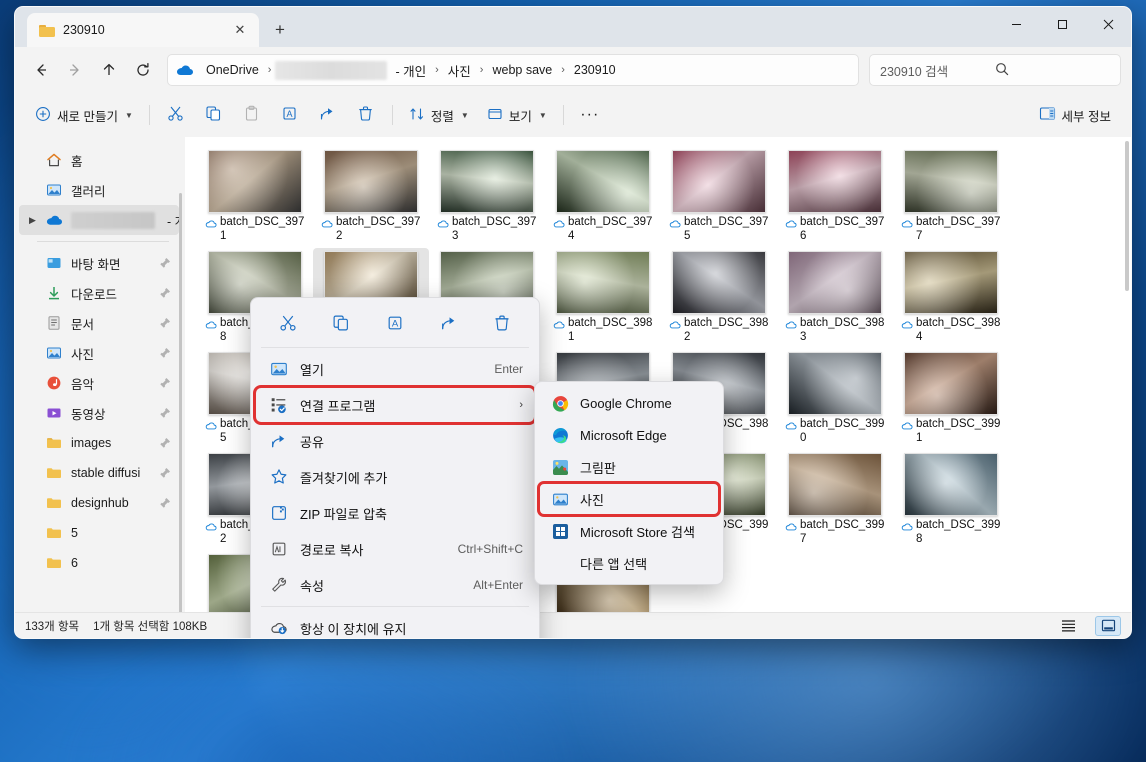  I want to click on file-item: batch_DSC_3973, so click(487, 197).